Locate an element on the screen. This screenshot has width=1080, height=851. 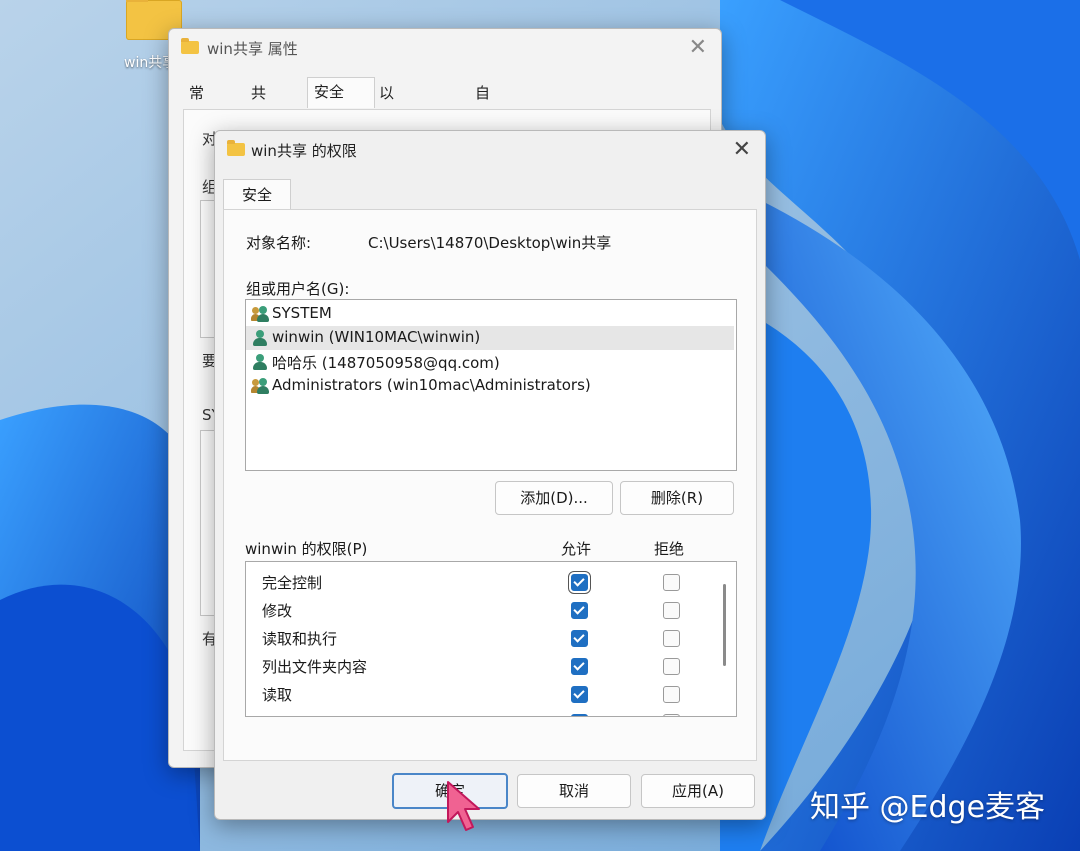
table-row: 修改 is located at coordinates (481, 610).